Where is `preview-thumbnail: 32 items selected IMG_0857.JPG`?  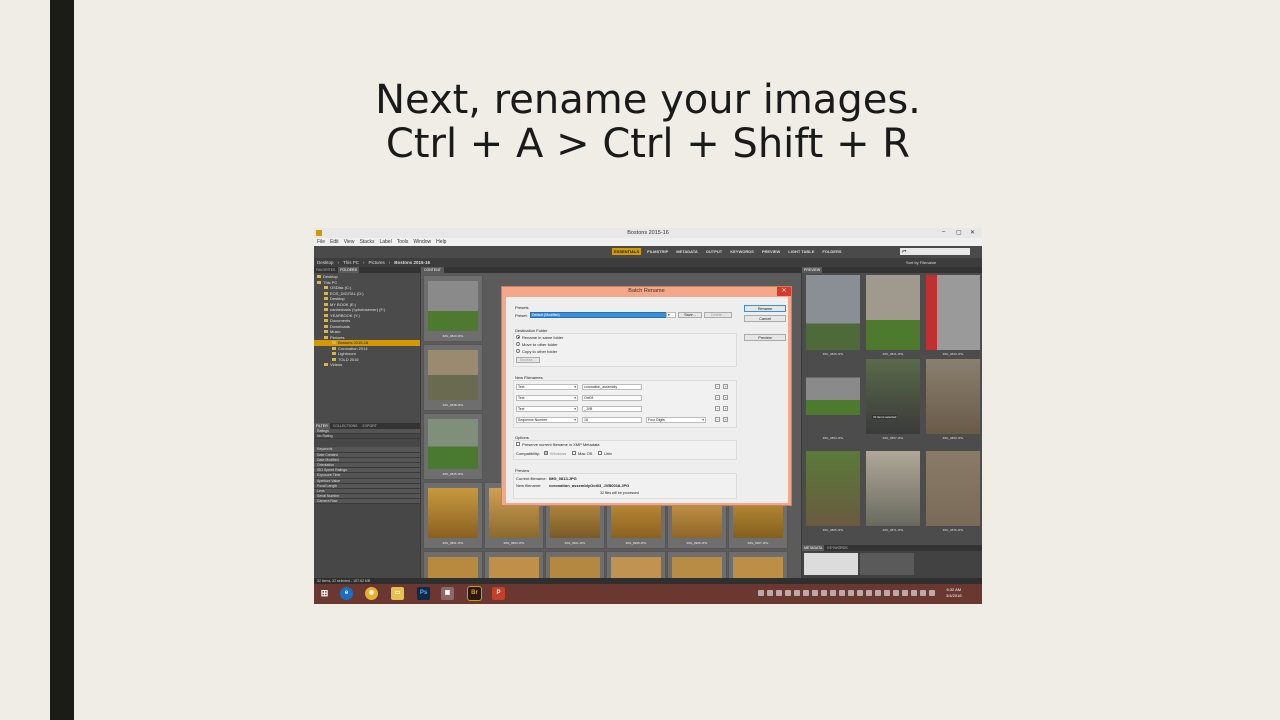
preview-thumbnail: 32 items selected IMG_0857.JPG is located at coordinates (893, 400).